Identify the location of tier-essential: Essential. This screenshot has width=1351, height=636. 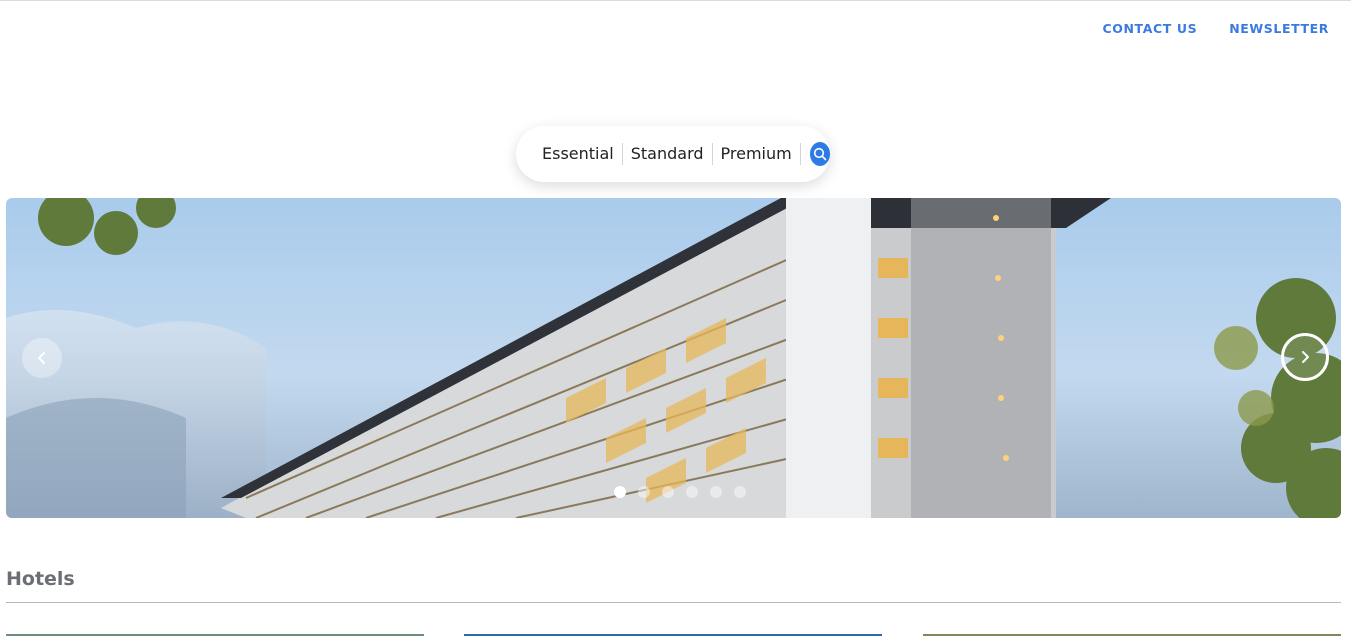
(578, 154).